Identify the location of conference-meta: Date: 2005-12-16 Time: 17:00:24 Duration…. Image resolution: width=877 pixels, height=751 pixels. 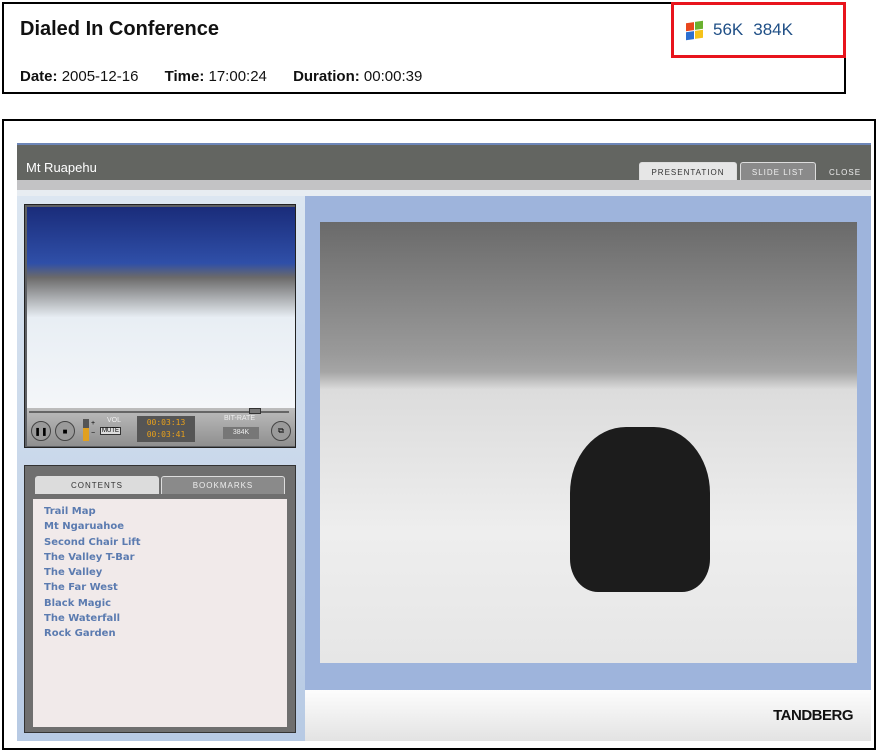
(232, 76).